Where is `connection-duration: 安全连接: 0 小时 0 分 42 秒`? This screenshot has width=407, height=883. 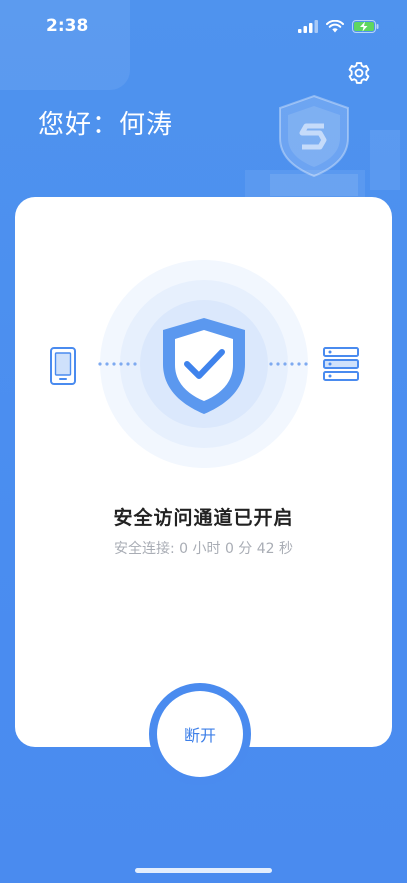
connection-duration: 安全连接: 0 小时 0 分 42 秒 is located at coordinates (203, 549).